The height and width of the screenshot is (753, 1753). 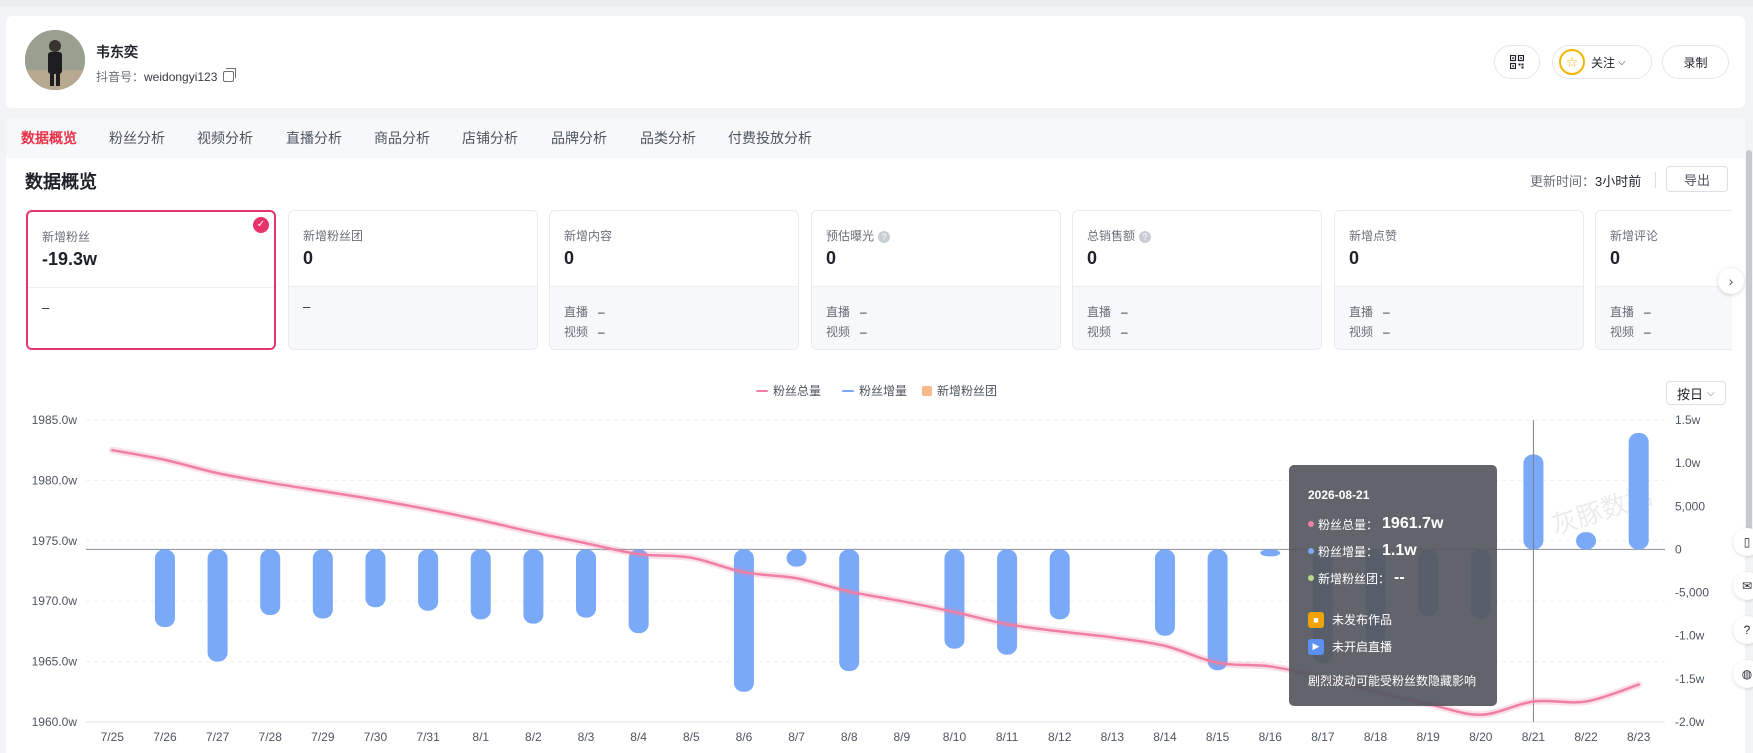 What do you see at coordinates (55, 541) in the screenshot?
I see `y-left-tick-label: 1975.0w` at bounding box center [55, 541].